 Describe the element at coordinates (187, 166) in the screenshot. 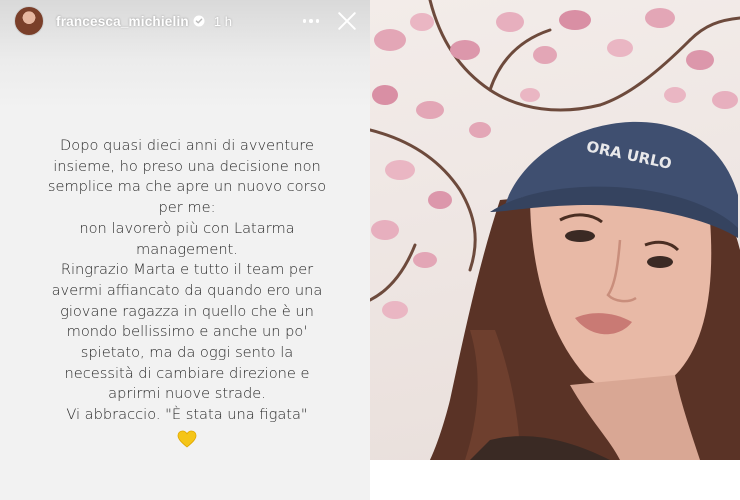

I see `story-text-line: insieme, ho preso una decisione non` at that location.